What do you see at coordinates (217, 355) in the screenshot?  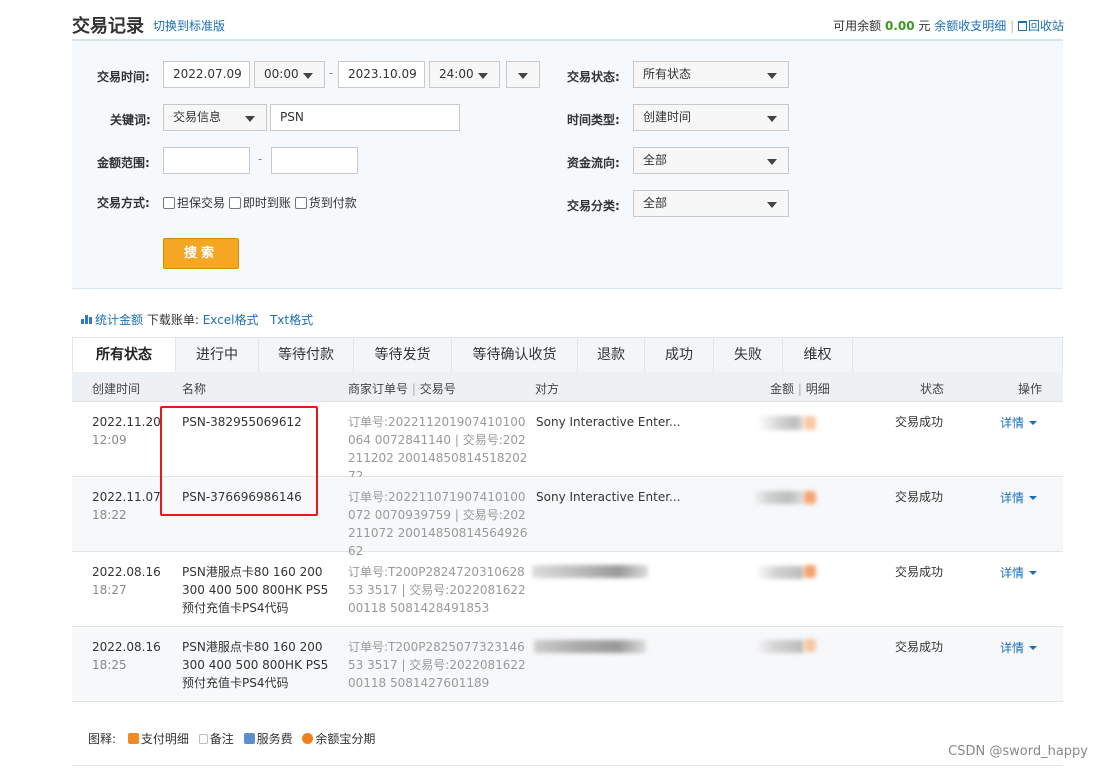 I see `tab-in-progress: 进行中` at bounding box center [217, 355].